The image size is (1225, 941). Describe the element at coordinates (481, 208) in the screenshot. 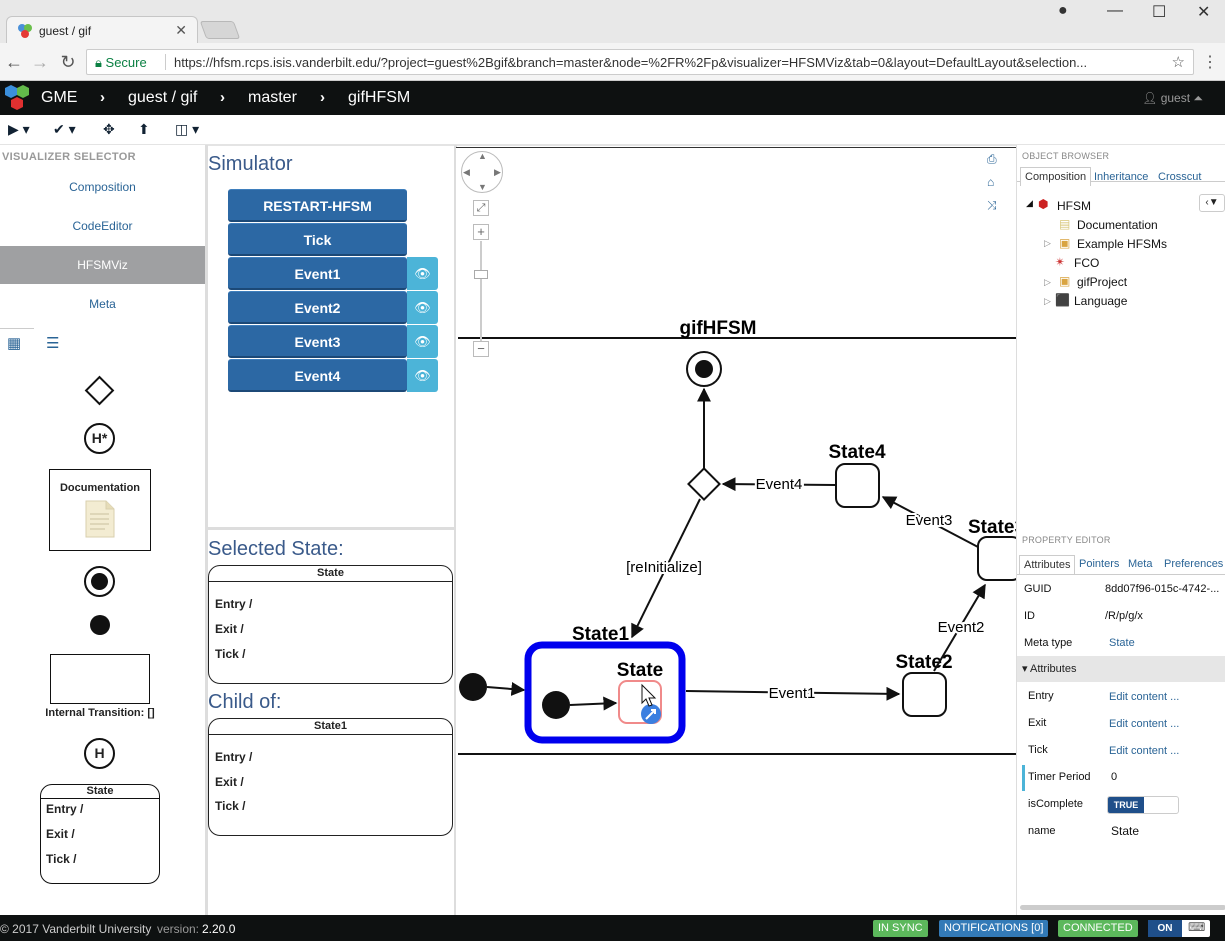

I see `fit-screen-icon: ⤢` at that location.